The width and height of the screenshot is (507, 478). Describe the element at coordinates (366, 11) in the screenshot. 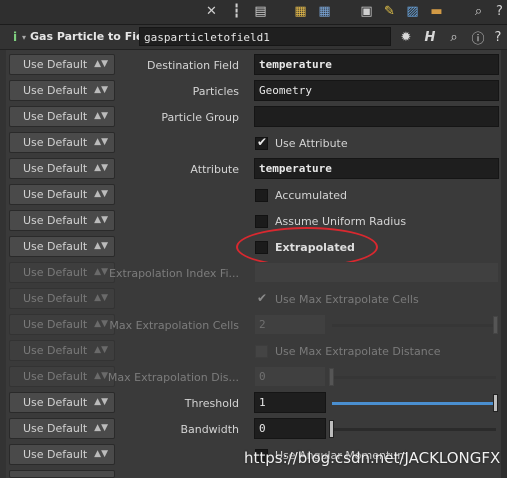

I see `display-icon: ▣` at that location.